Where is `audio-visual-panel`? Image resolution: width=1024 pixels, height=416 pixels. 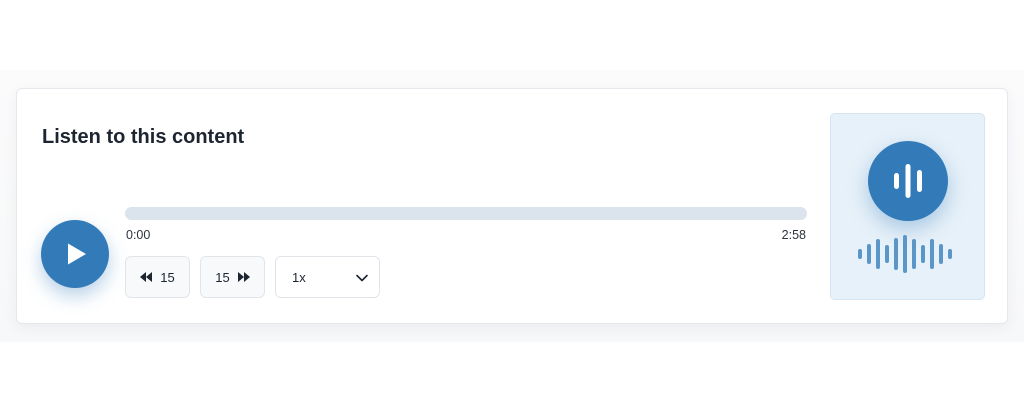
audio-visual-panel is located at coordinates (907, 206).